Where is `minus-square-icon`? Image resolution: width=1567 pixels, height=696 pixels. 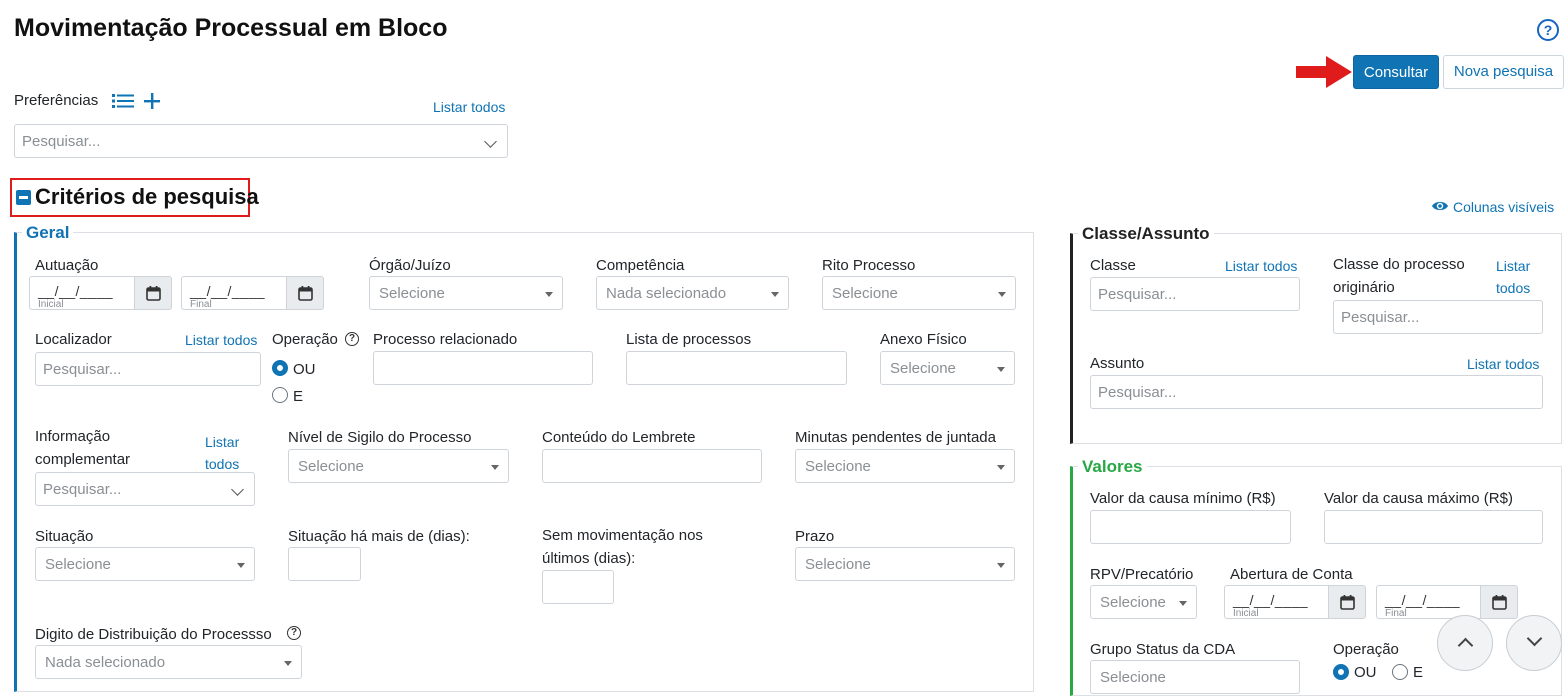 minus-square-icon is located at coordinates (23, 197).